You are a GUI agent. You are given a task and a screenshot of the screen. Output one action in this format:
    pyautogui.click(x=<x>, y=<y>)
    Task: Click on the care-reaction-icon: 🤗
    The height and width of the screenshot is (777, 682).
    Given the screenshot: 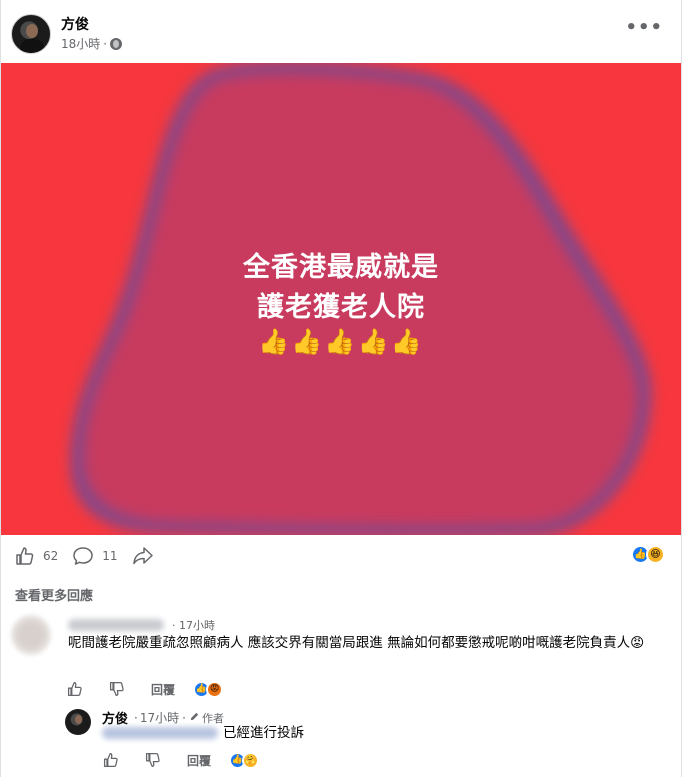 What is the action you would take?
    pyautogui.click(x=251, y=760)
    